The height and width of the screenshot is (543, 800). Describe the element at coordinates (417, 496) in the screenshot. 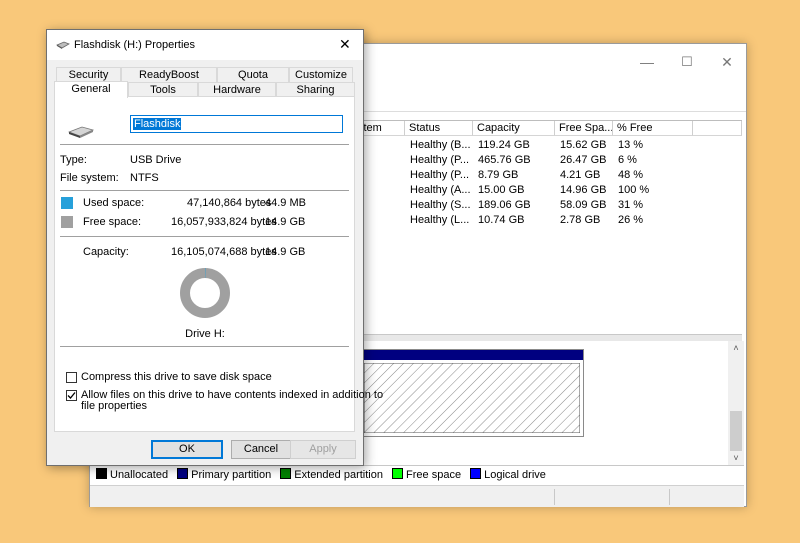

I see `status-bar` at that location.